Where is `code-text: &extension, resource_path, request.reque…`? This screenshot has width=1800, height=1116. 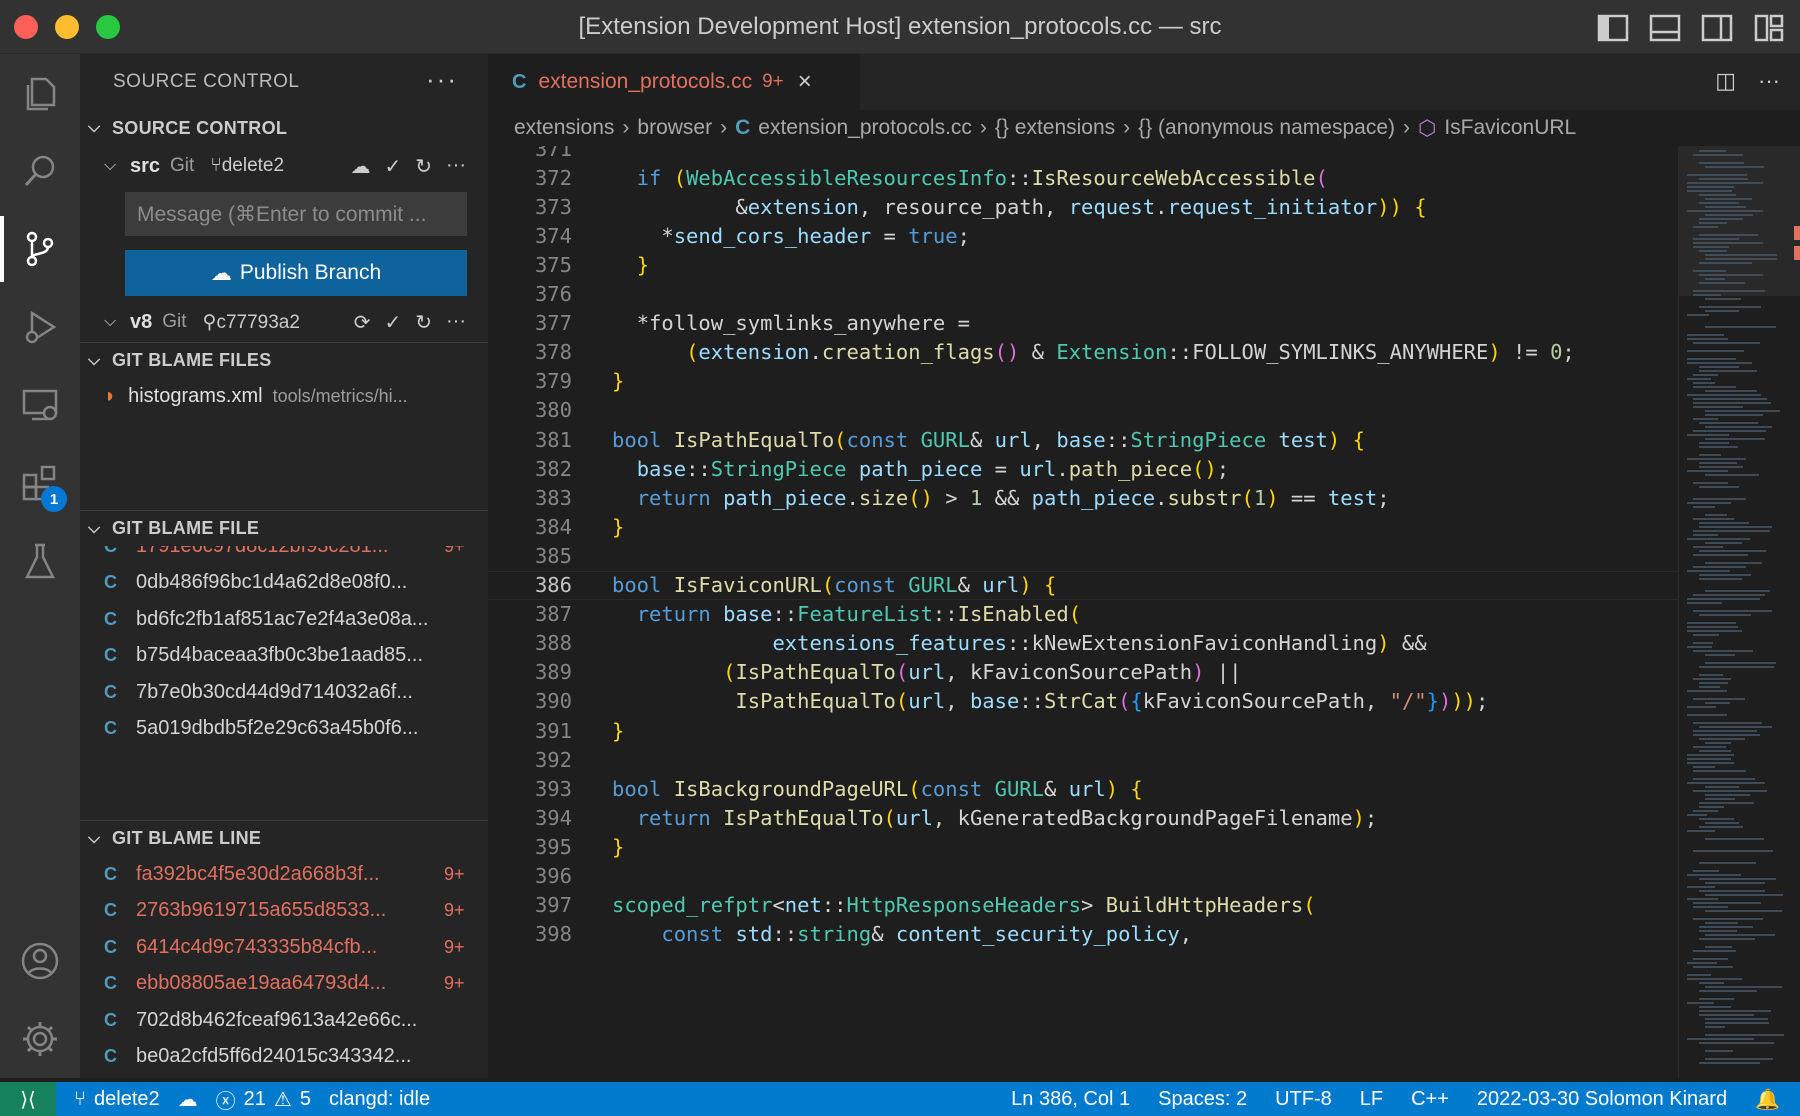 code-text: &extension, resource_path, request.reque… is located at coordinates (1081, 206).